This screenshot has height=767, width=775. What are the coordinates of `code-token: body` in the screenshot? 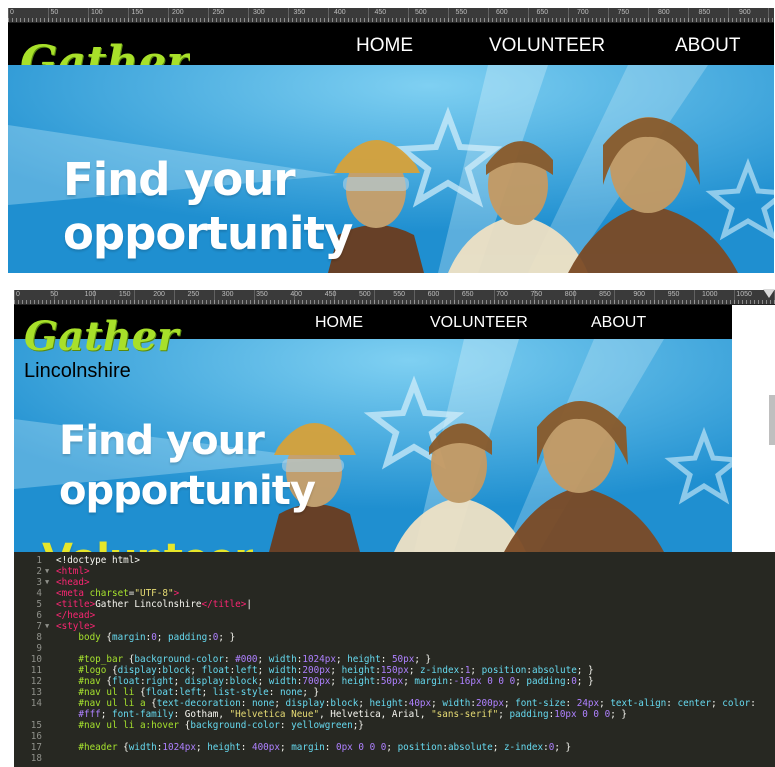 It's located at (89, 637).